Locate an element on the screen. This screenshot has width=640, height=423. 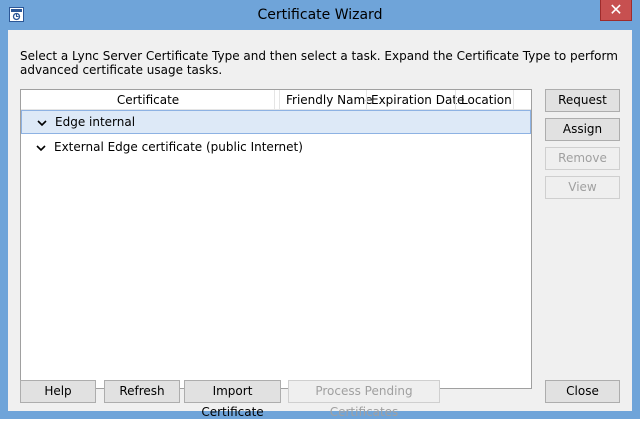
view-button: View is located at coordinates (582, 187).